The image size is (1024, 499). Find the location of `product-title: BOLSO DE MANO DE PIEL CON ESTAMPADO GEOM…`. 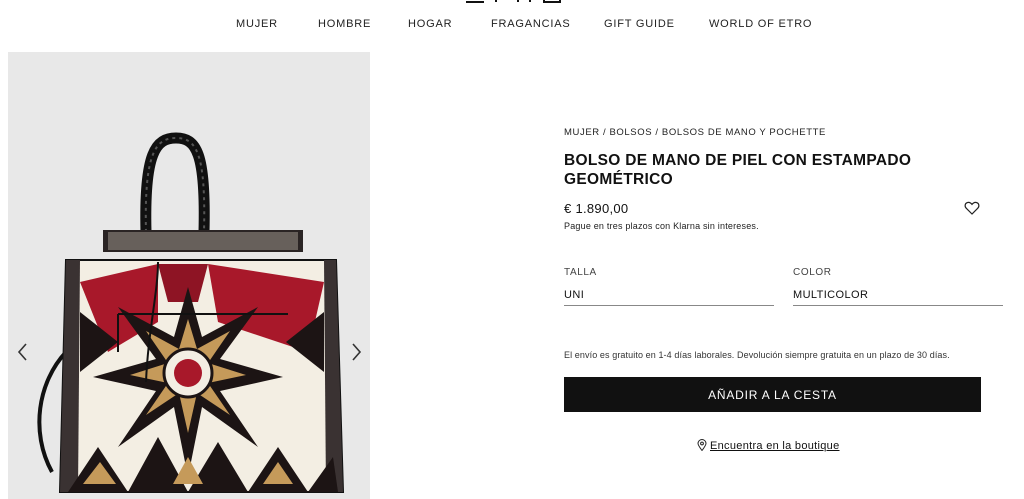

product-title: BOLSO DE MANO DE PIEL CON ESTAMPADO GEOM… is located at coordinates (738, 170).